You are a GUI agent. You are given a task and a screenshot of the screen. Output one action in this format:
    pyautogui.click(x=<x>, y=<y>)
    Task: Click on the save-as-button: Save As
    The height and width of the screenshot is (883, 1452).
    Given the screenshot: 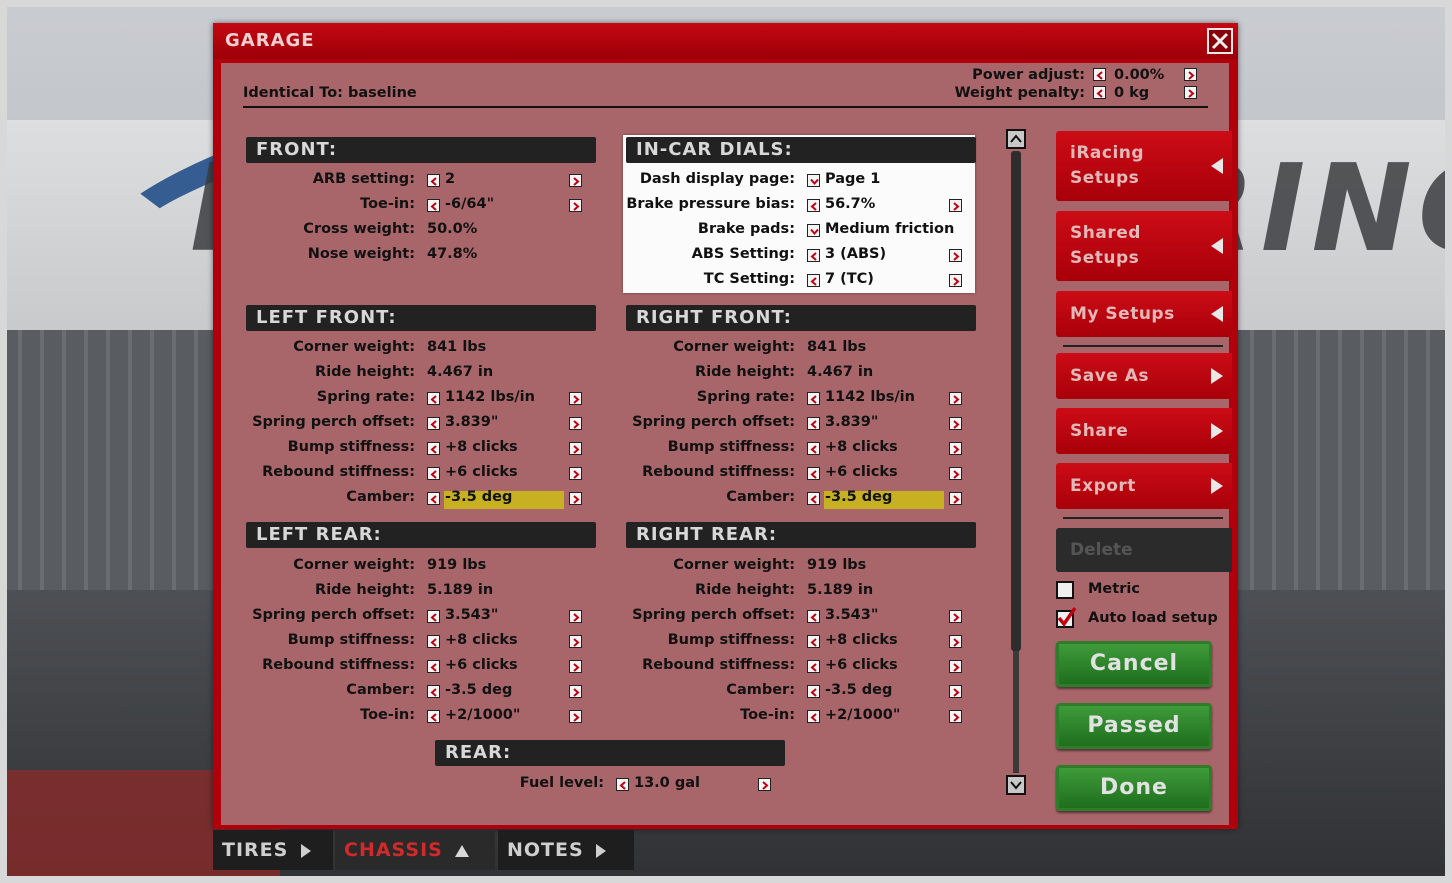 What is the action you would take?
    pyautogui.click(x=1144, y=376)
    